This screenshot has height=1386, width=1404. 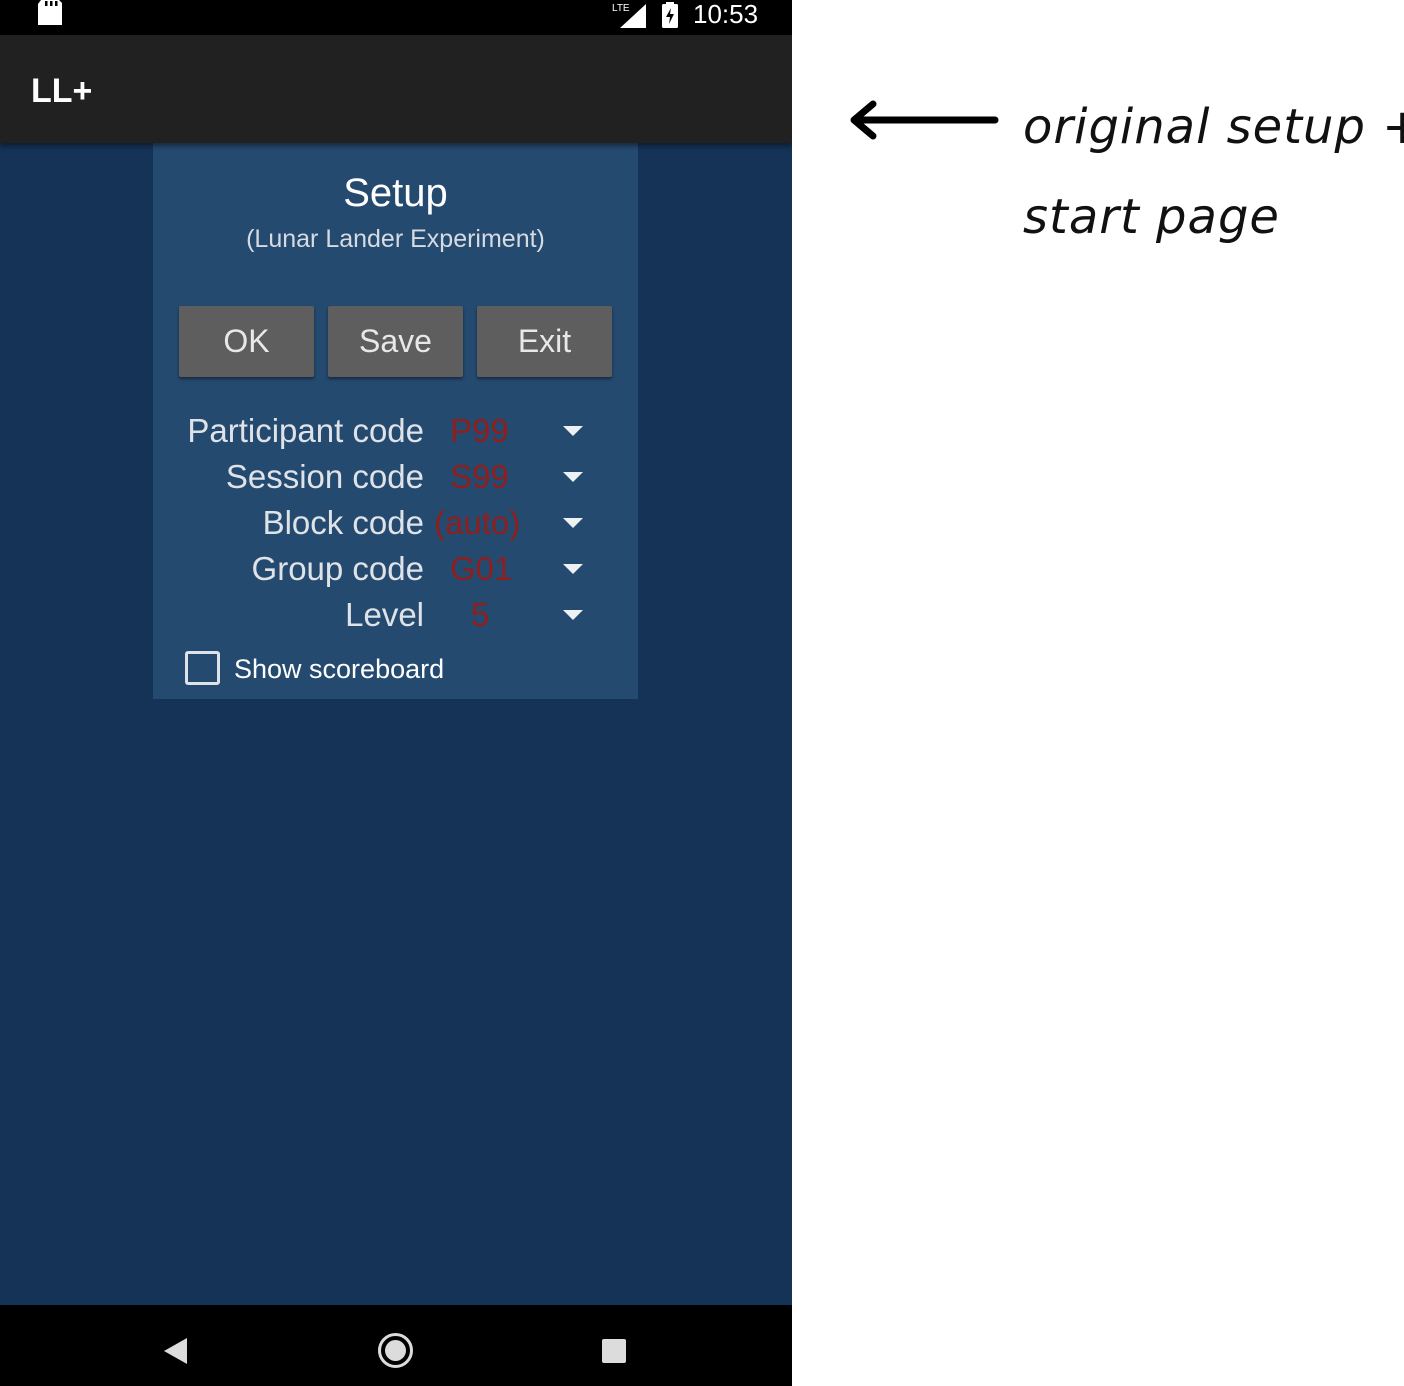 I want to click on ok-button: OK, so click(x=246, y=341).